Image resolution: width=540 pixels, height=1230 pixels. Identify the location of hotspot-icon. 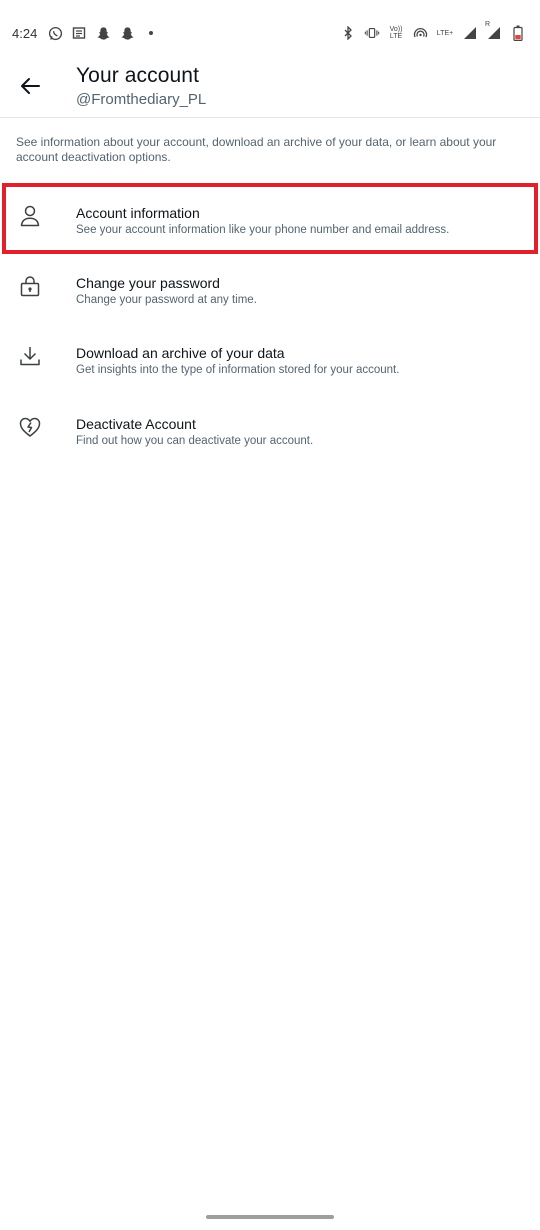
(420, 33).